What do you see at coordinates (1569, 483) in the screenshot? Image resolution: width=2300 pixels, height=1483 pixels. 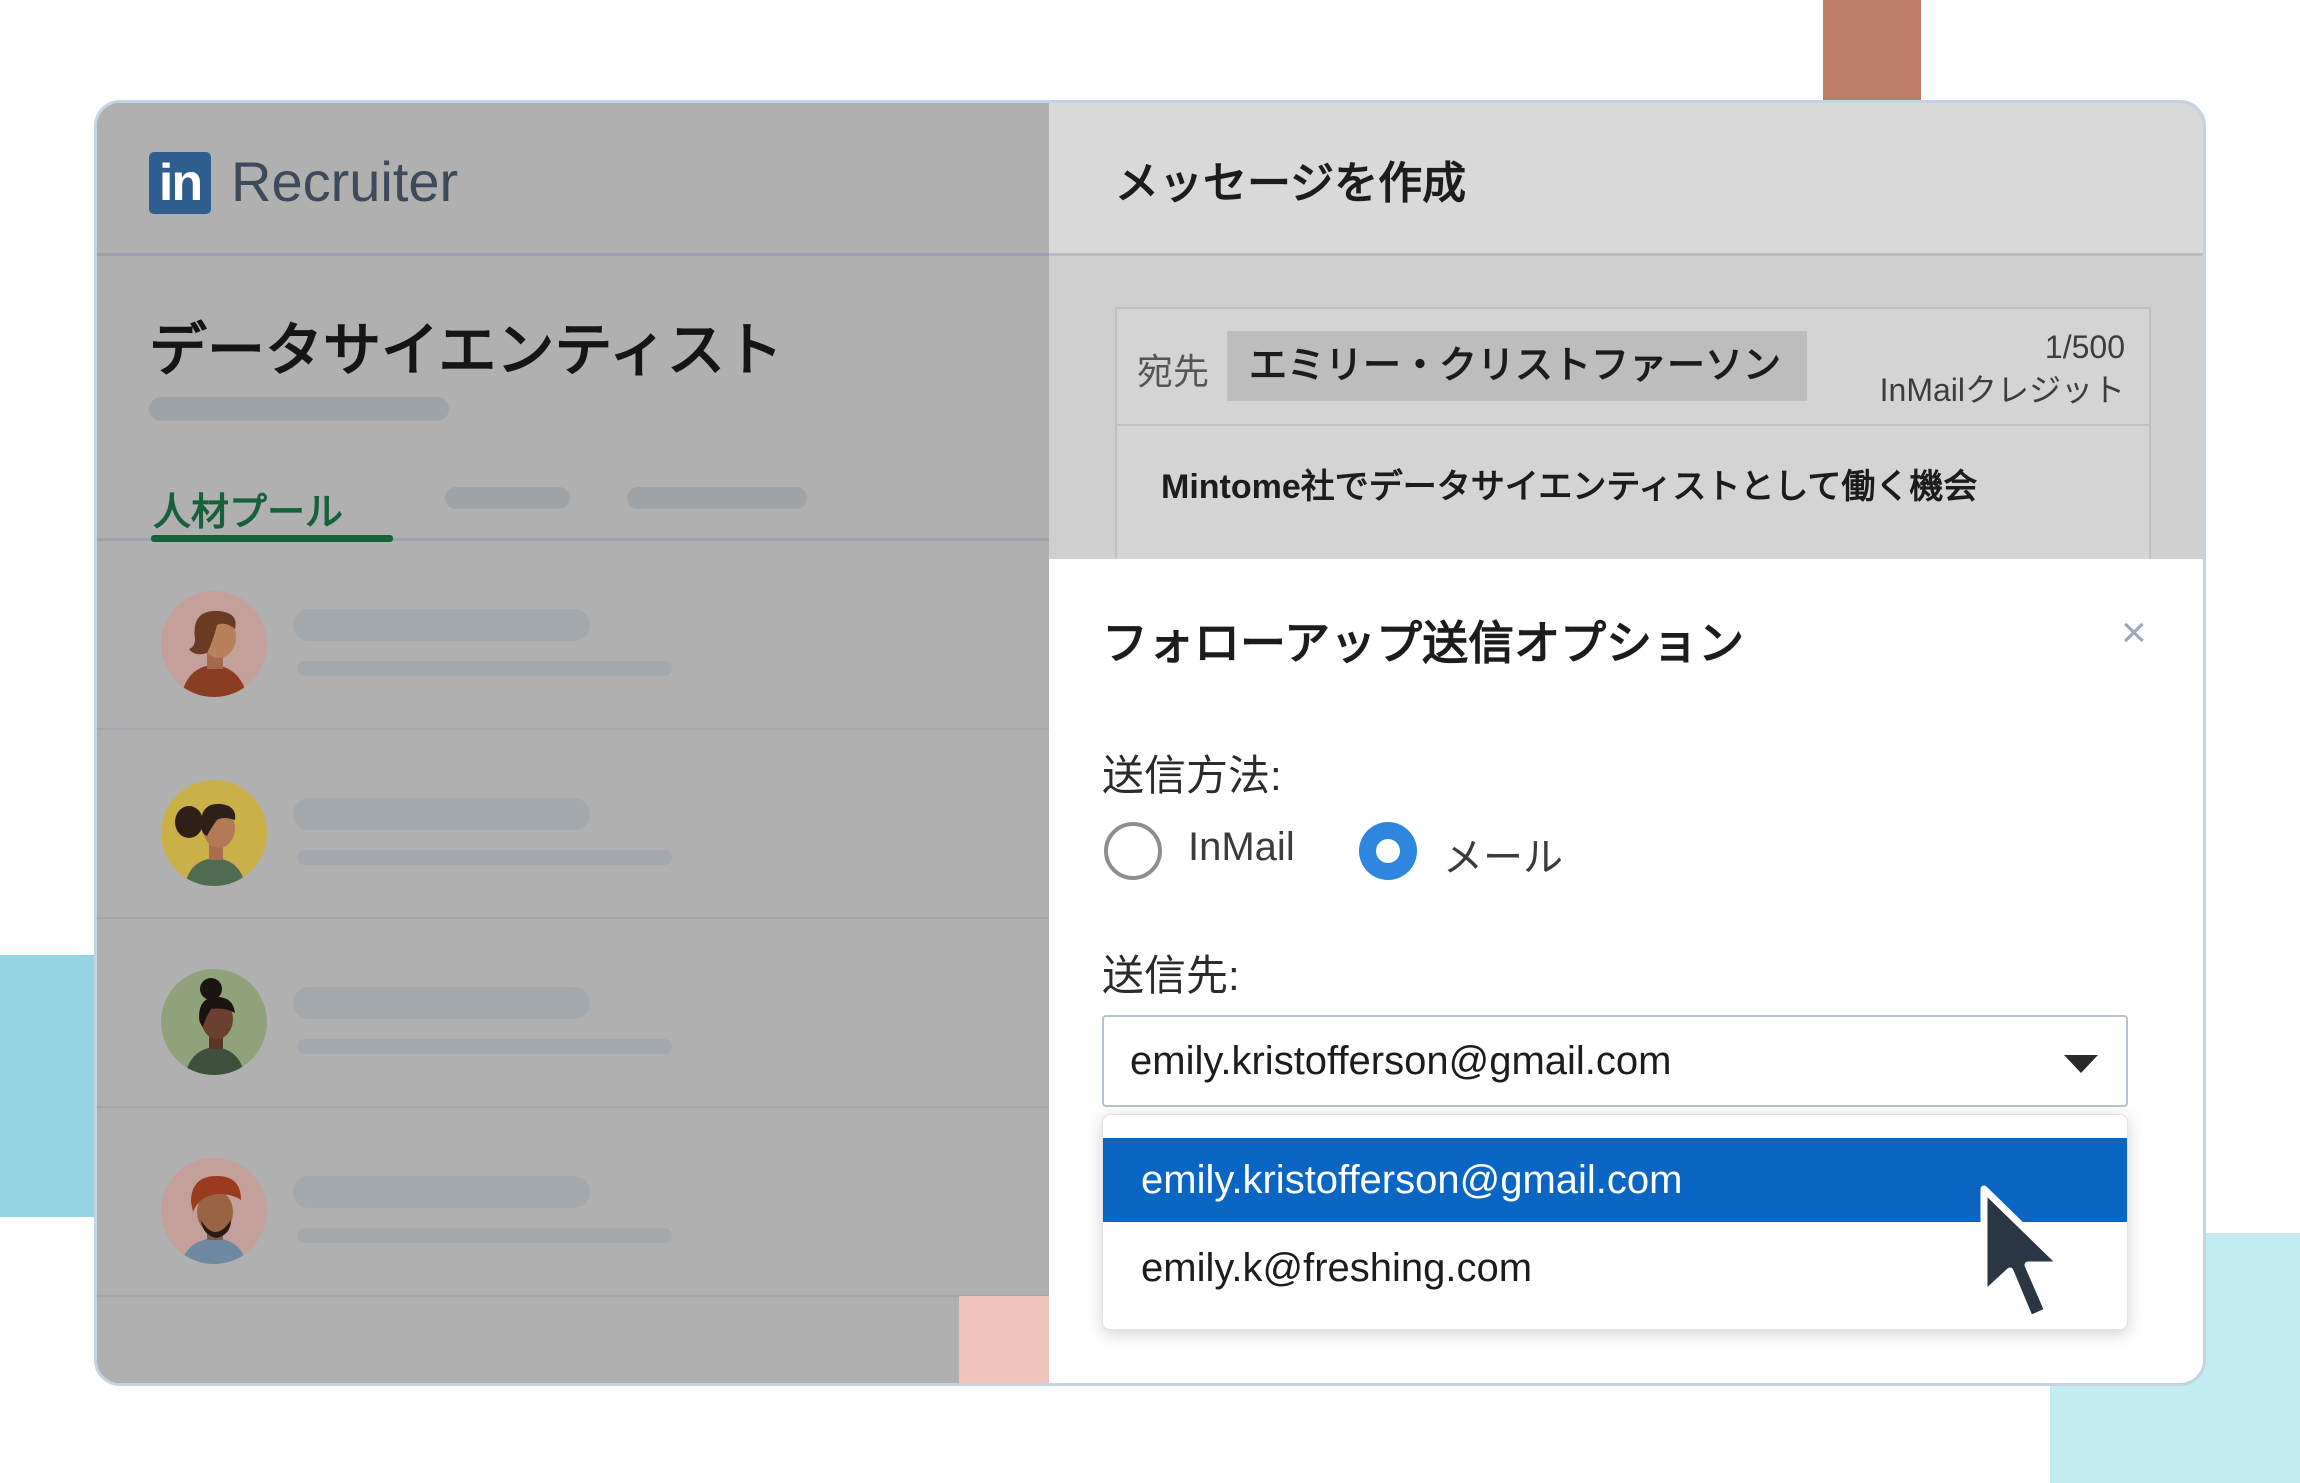 I see `subject-field: Mintome社でデータサイエンティストとして働く機会` at bounding box center [1569, 483].